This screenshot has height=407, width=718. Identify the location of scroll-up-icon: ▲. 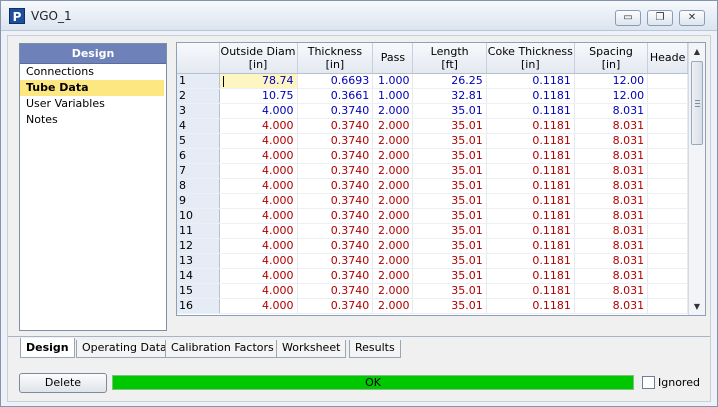
(697, 51).